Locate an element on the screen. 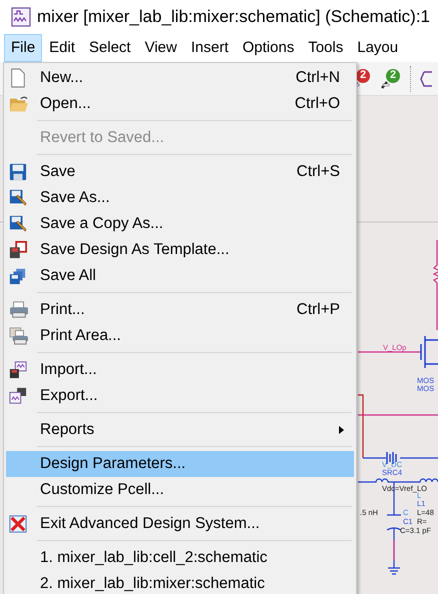 This screenshot has width=438, height=594. schematic-icon is located at coordinates (21, 16).